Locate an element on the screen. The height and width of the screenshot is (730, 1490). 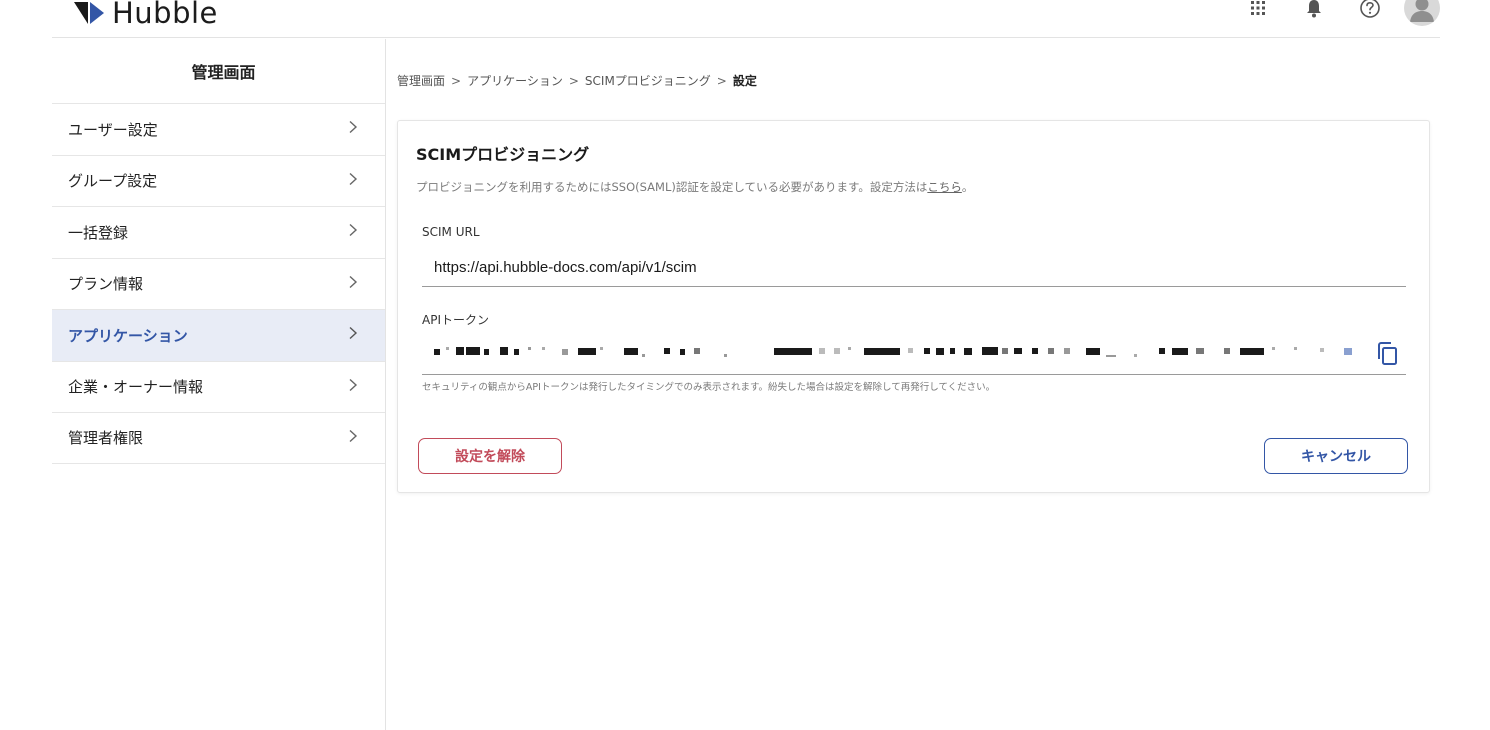
cancel-button: キャンセル is located at coordinates (1336, 456).